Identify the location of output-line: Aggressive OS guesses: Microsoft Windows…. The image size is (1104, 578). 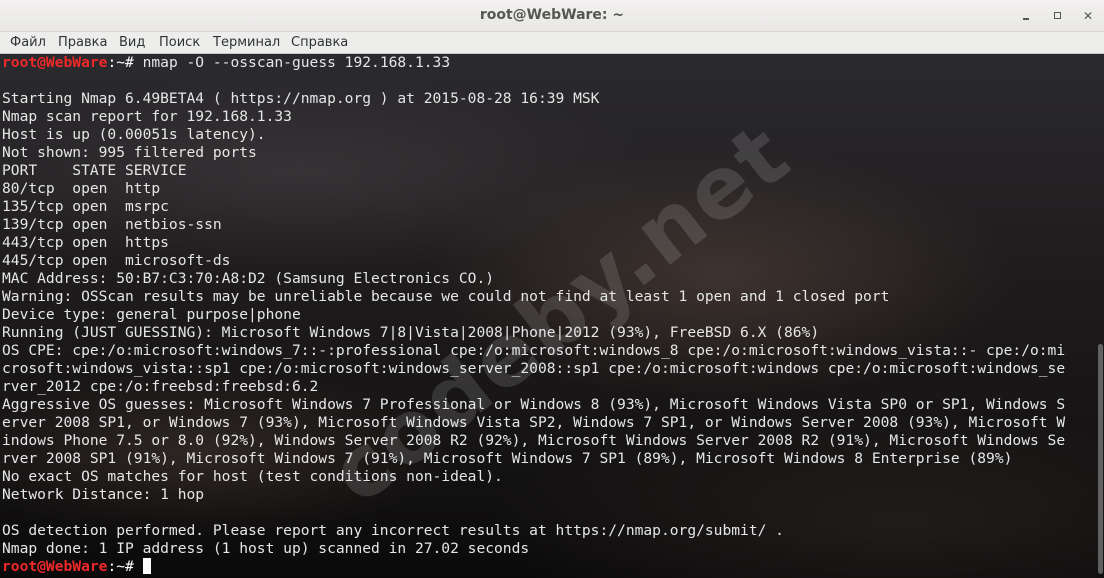
(534, 404).